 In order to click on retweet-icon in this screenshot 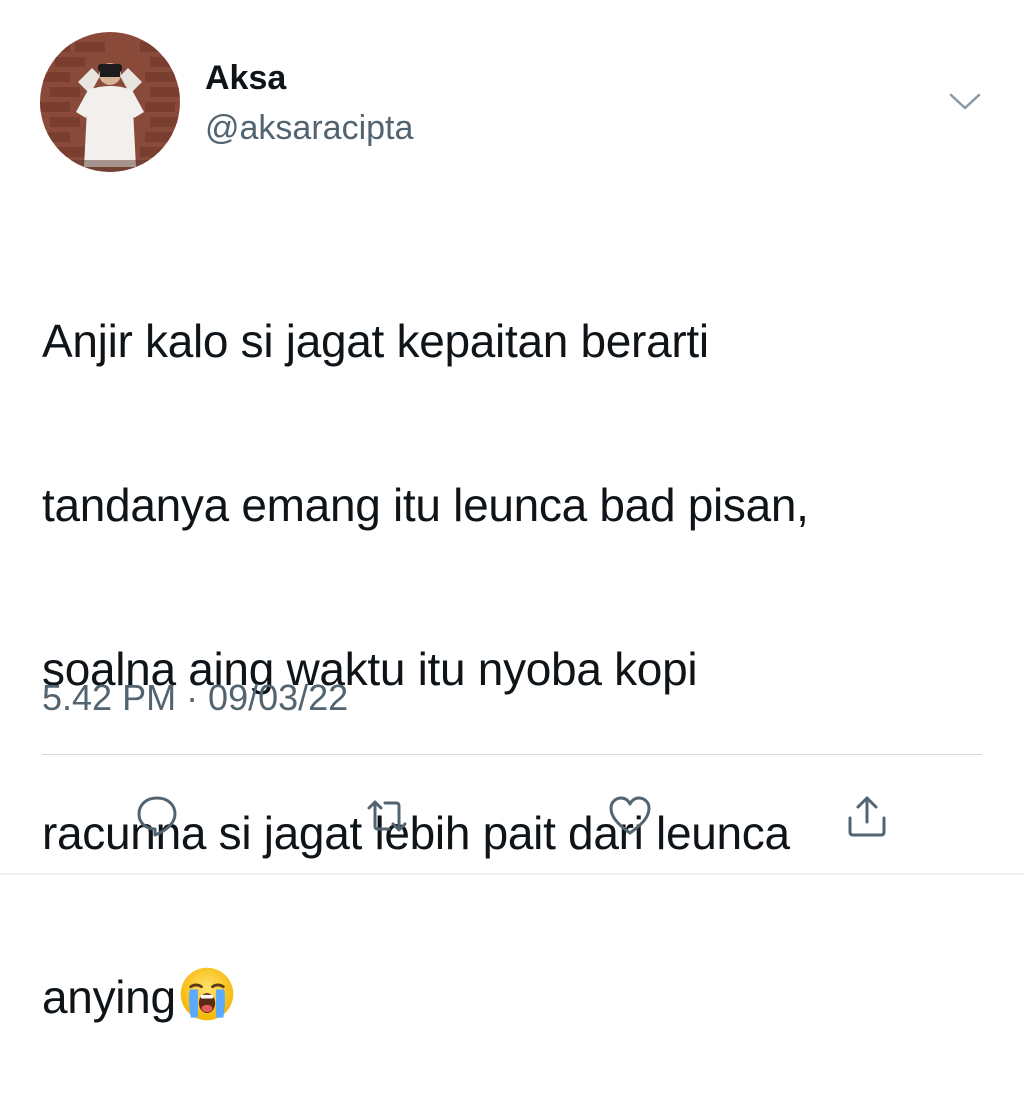, I will do `click(387, 816)`.